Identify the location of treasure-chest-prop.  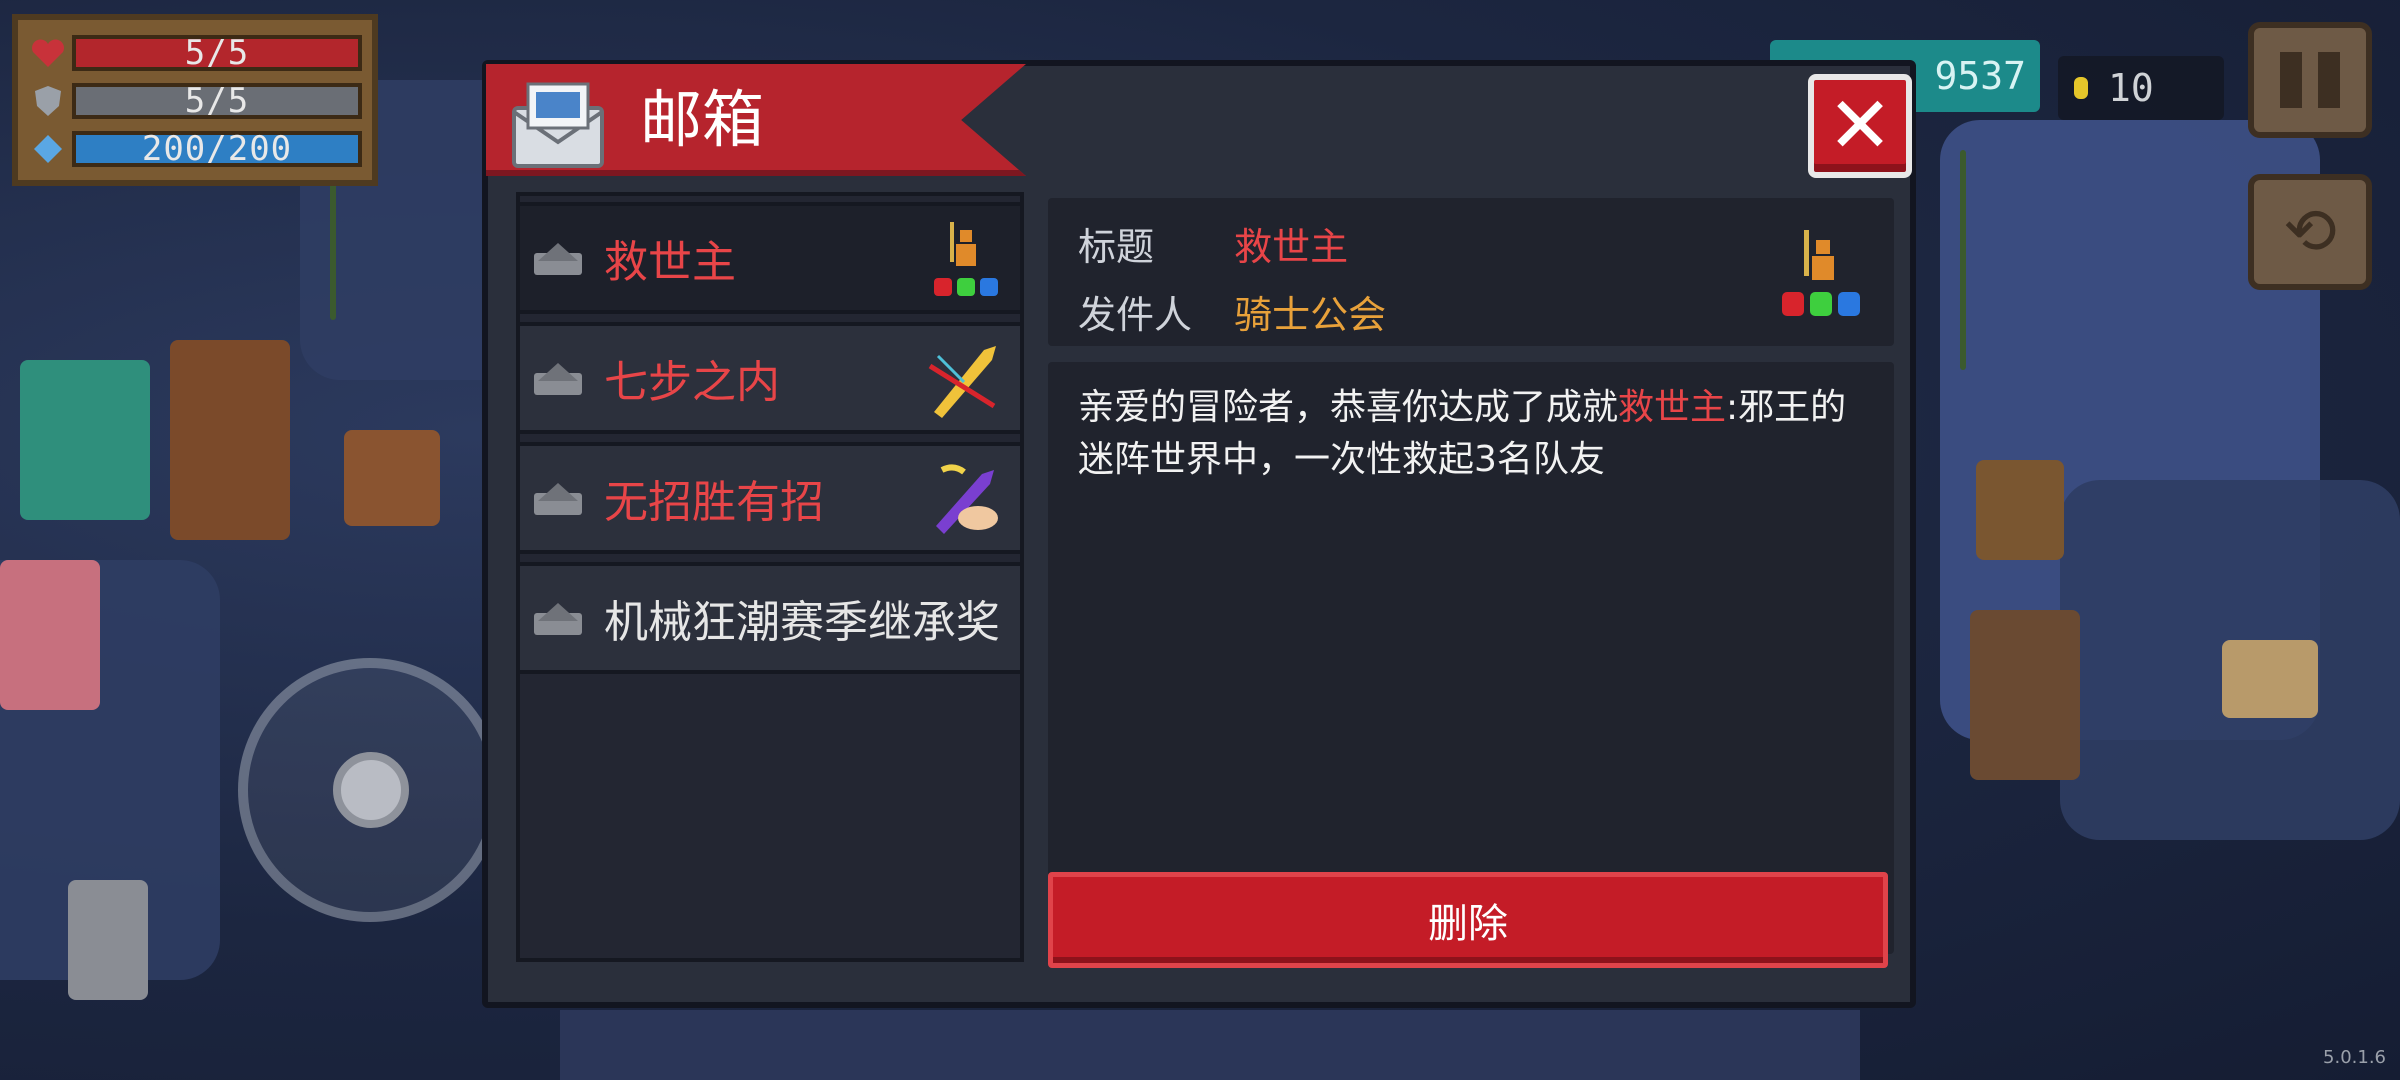
(2020, 510).